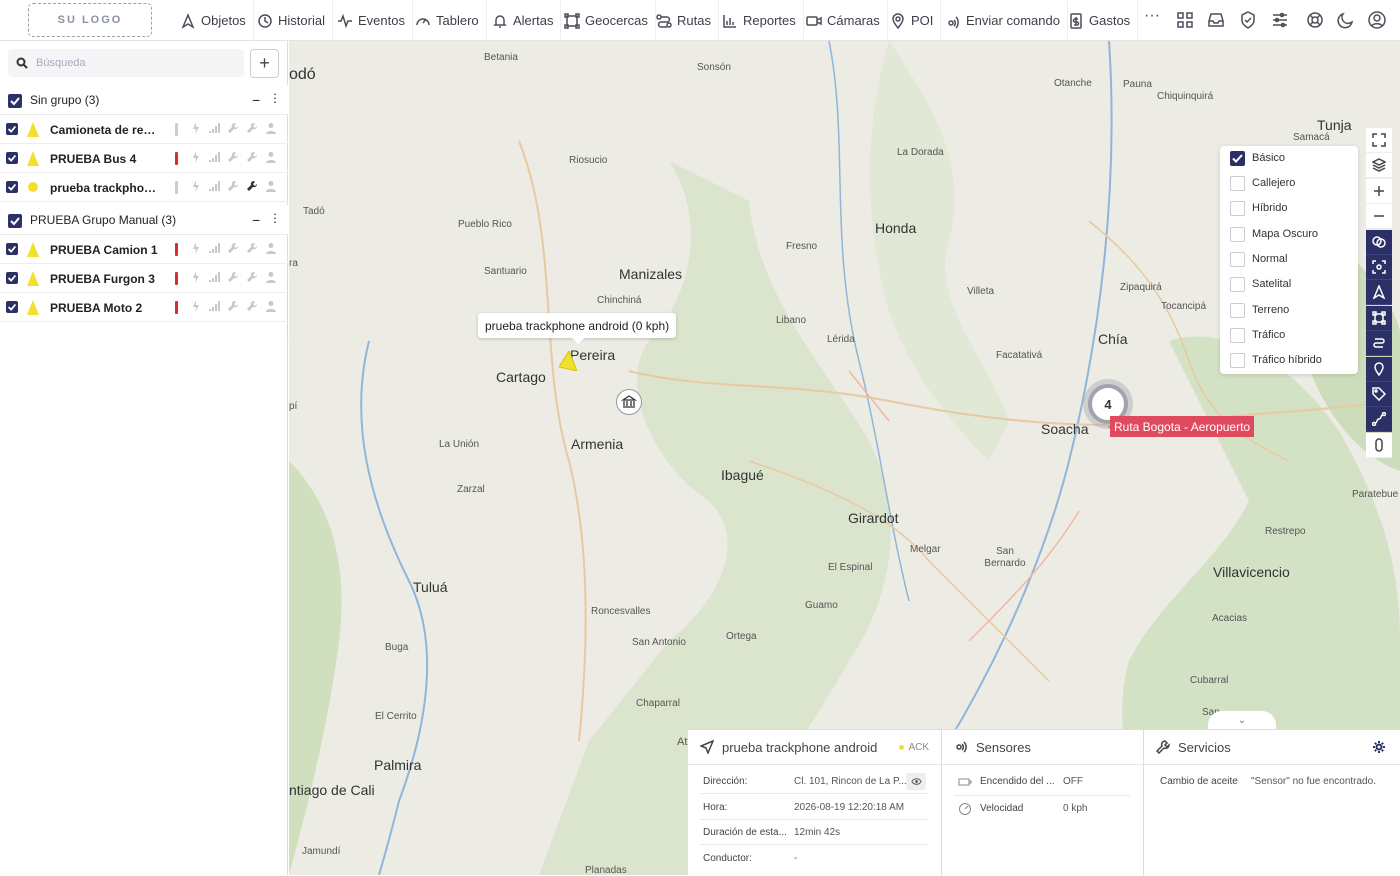 The width and height of the screenshot is (1400, 876). Describe the element at coordinates (1379, 318) in the screenshot. I see `geofences-toggle-button` at that location.